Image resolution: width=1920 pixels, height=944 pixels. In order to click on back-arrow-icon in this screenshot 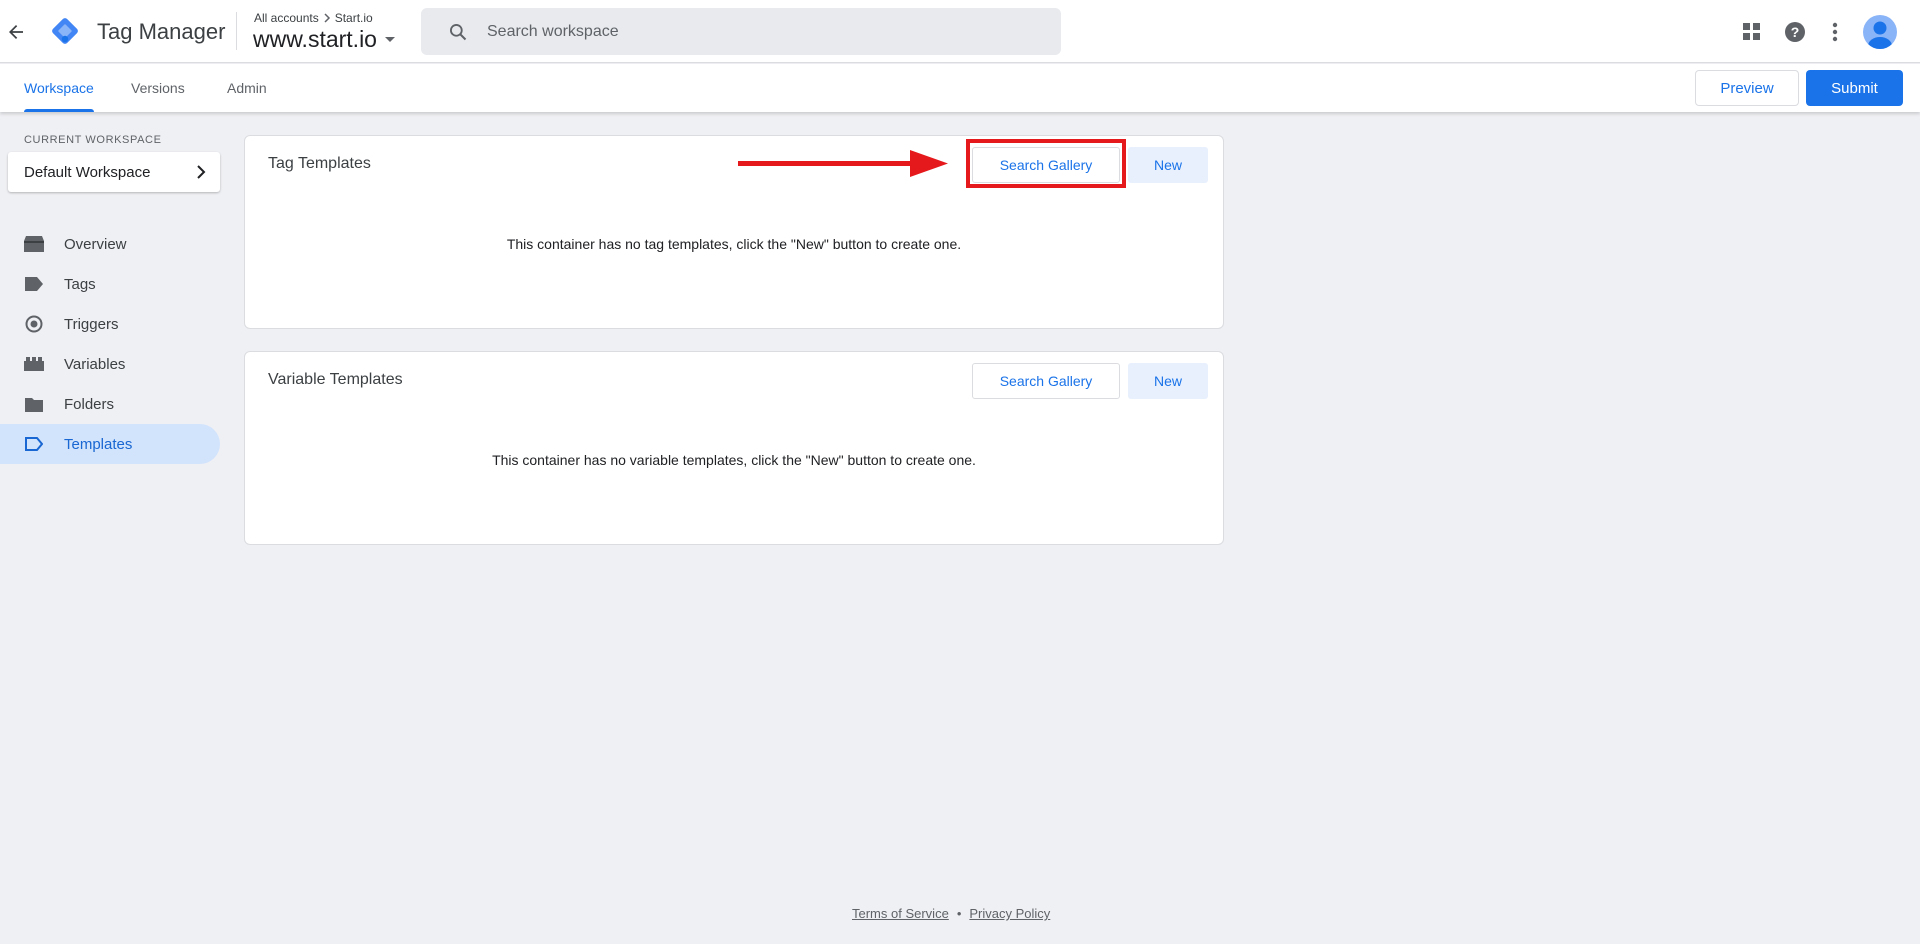, I will do `click(16, 32)`.